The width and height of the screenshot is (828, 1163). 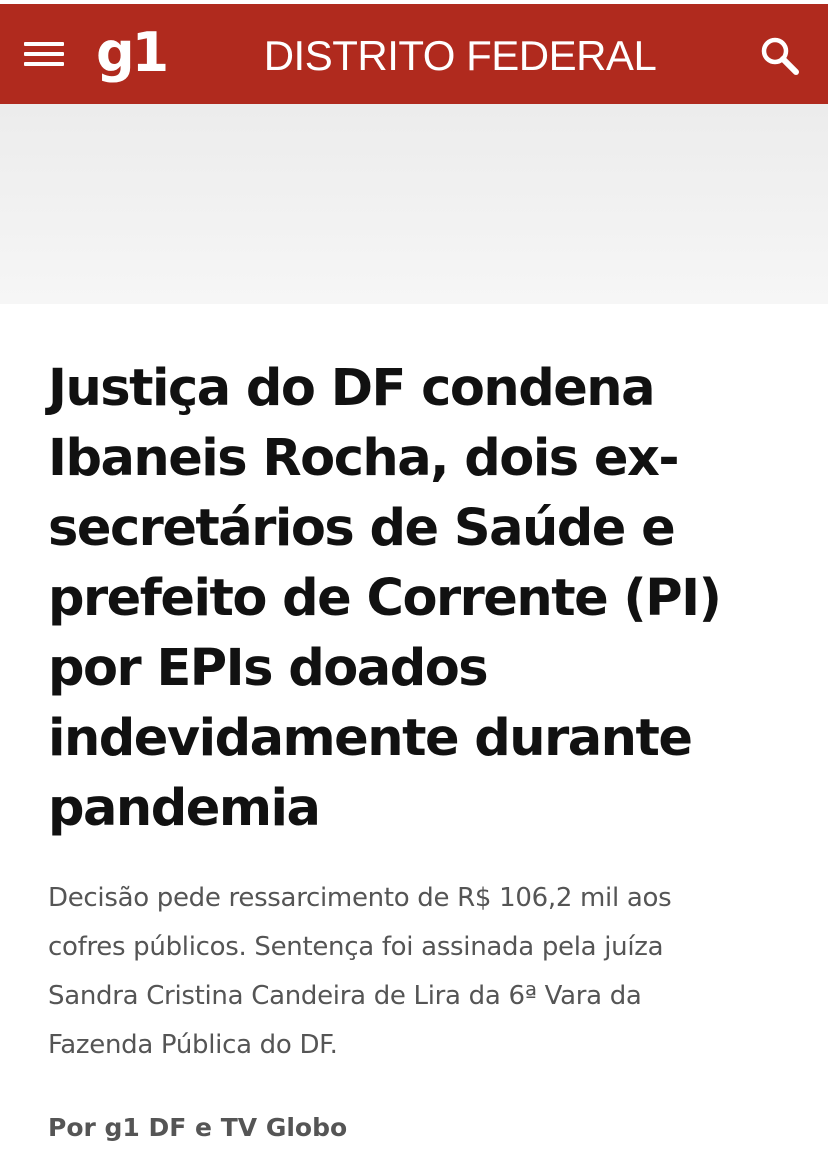 I want to click on search-icon-graphic, so click(x=780, y=56).